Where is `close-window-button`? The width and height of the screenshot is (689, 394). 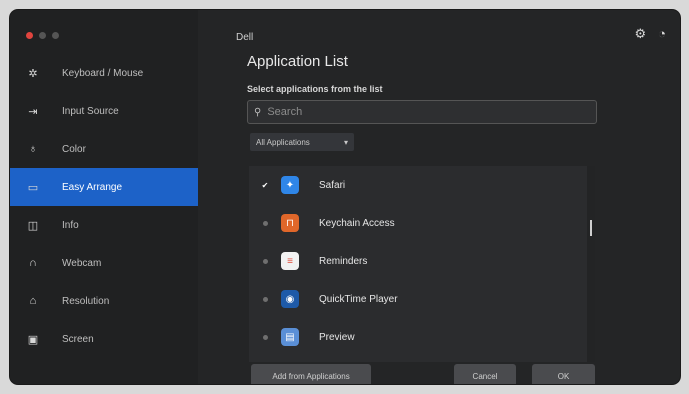 close-window-button is located at coordinates (29, 35).